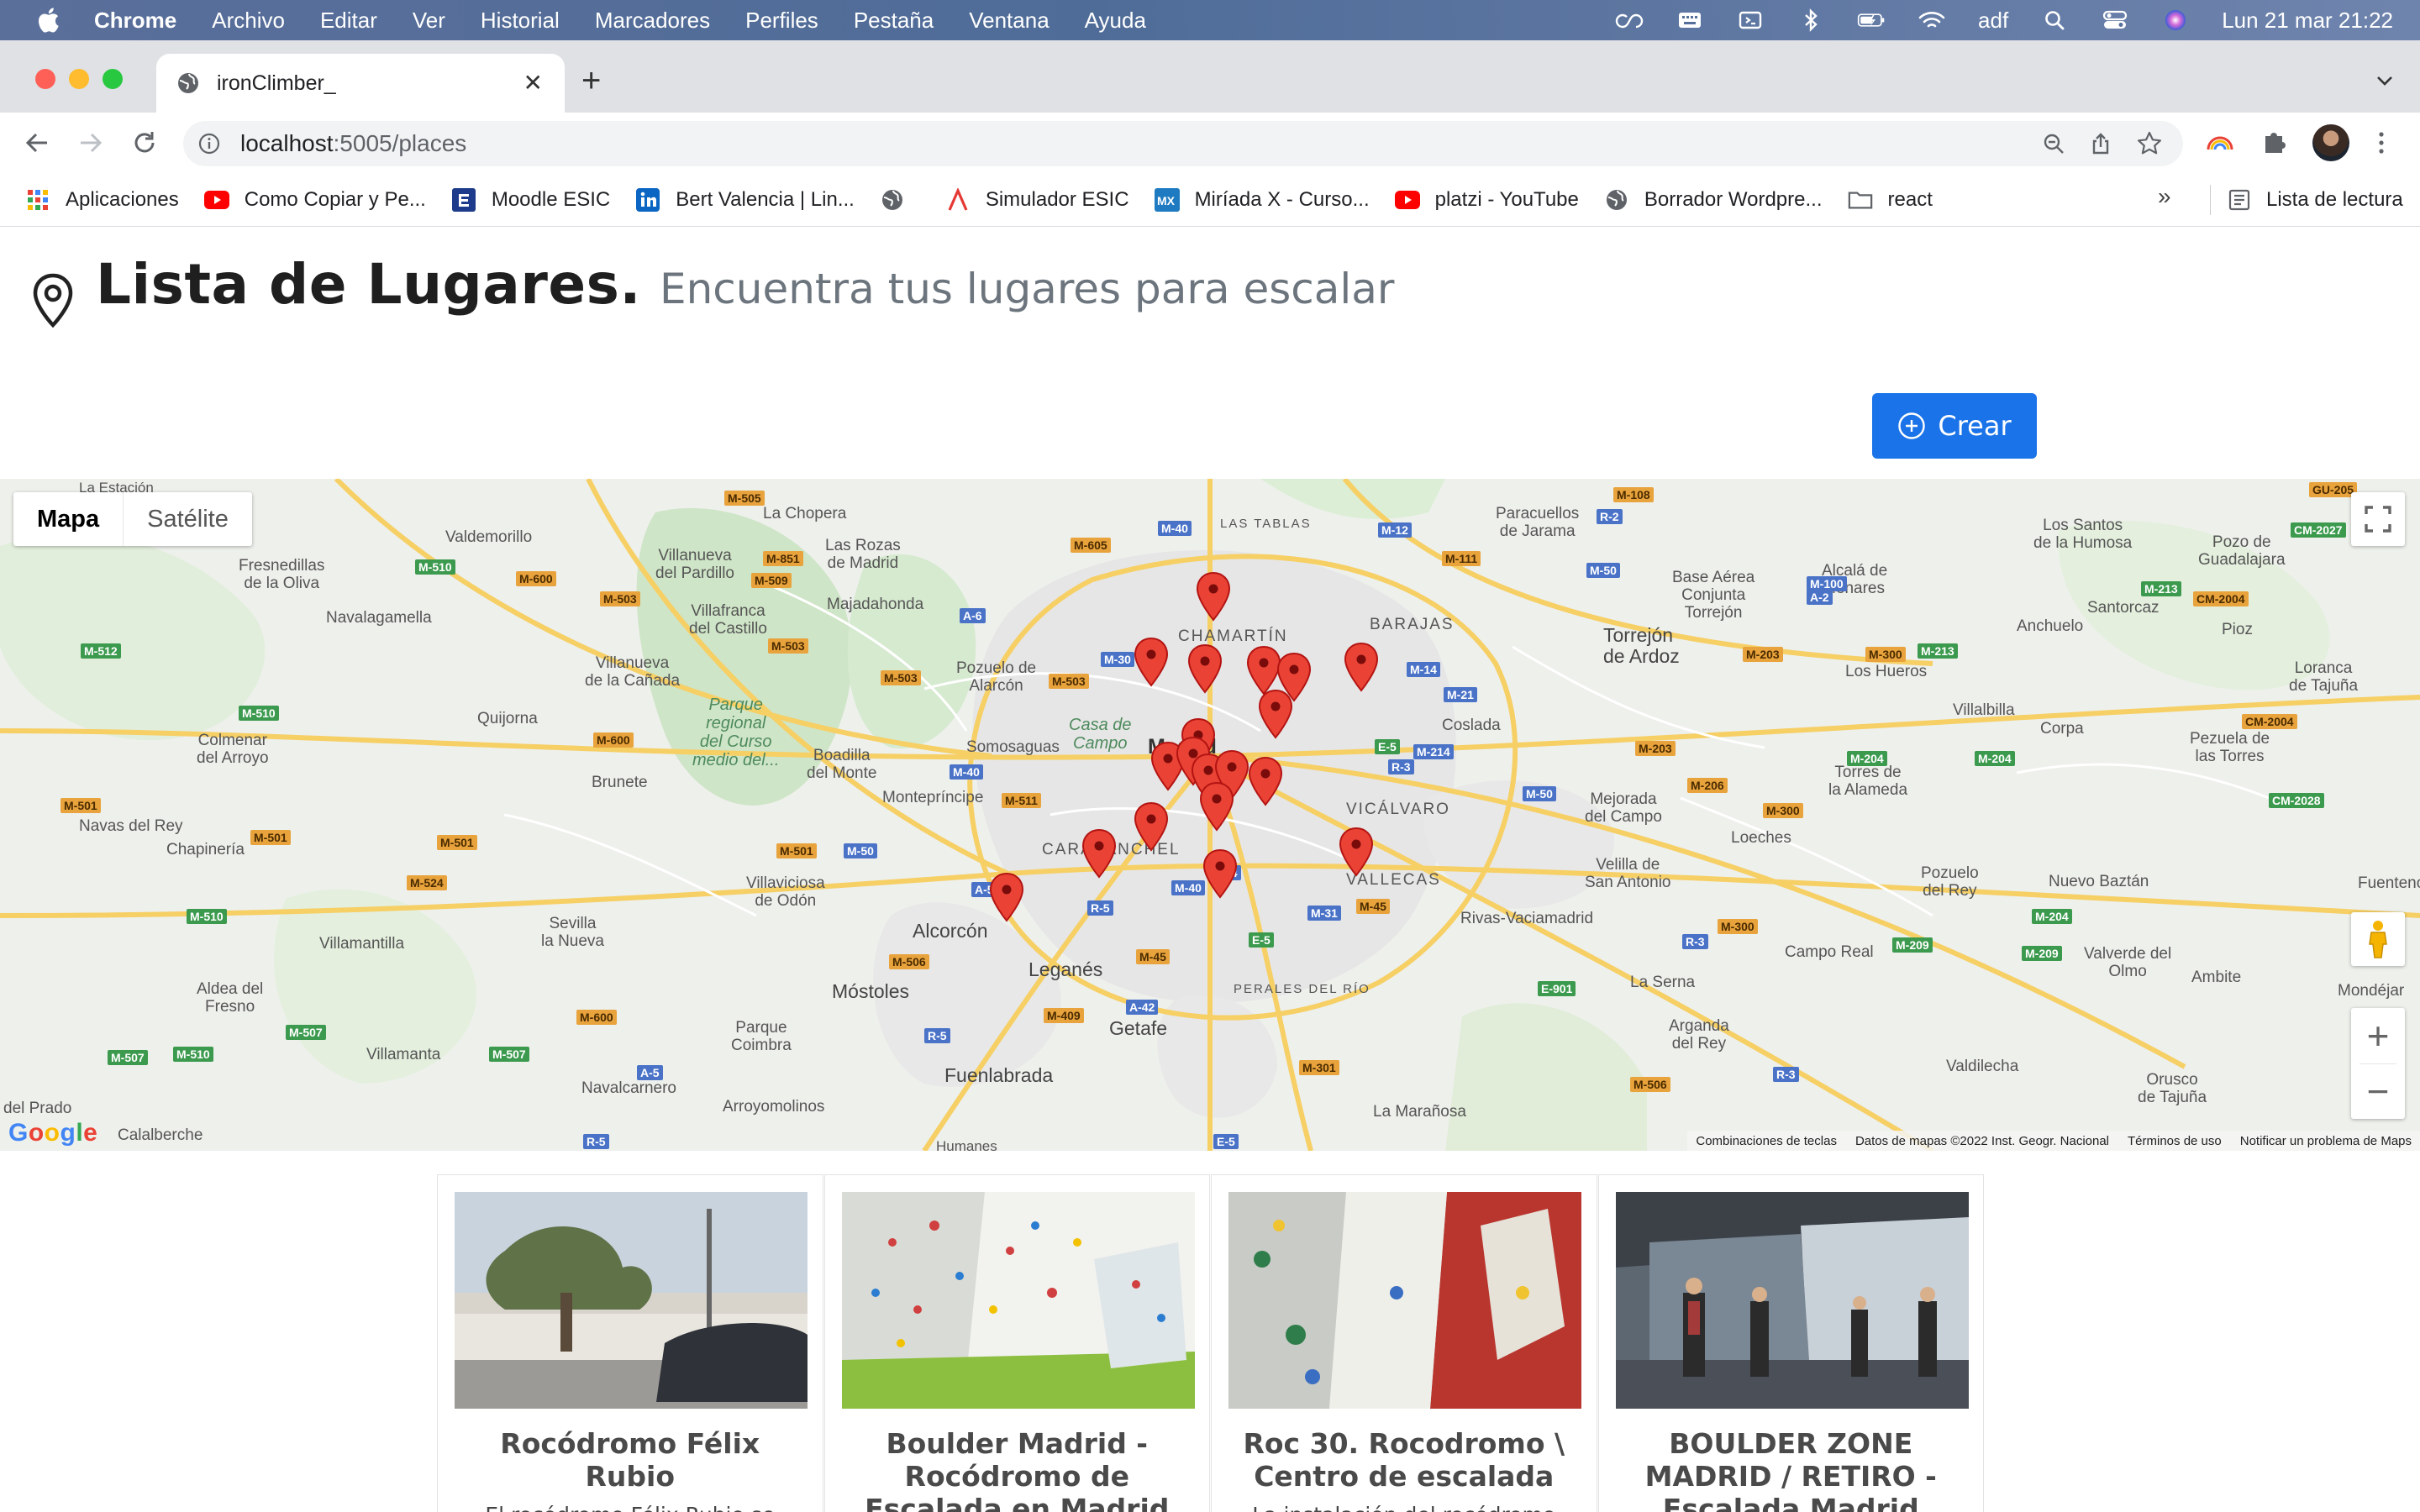 The height and width of the screenshot is (1512, 2420). I want to click on chrome-menu-icon, so click(2382, 142).